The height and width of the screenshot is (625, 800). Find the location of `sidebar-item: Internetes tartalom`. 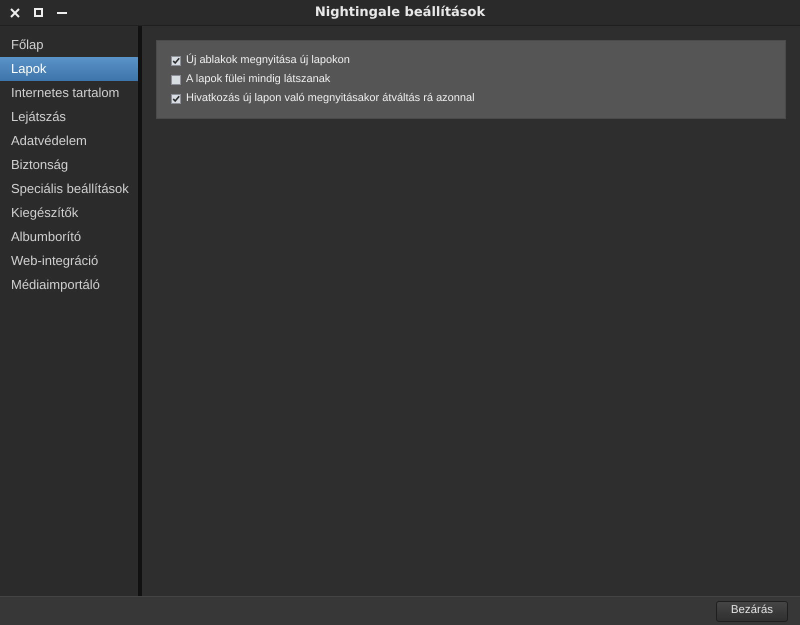

sidebar-item: Internetes tartalom is located at coordinates (69, 93).